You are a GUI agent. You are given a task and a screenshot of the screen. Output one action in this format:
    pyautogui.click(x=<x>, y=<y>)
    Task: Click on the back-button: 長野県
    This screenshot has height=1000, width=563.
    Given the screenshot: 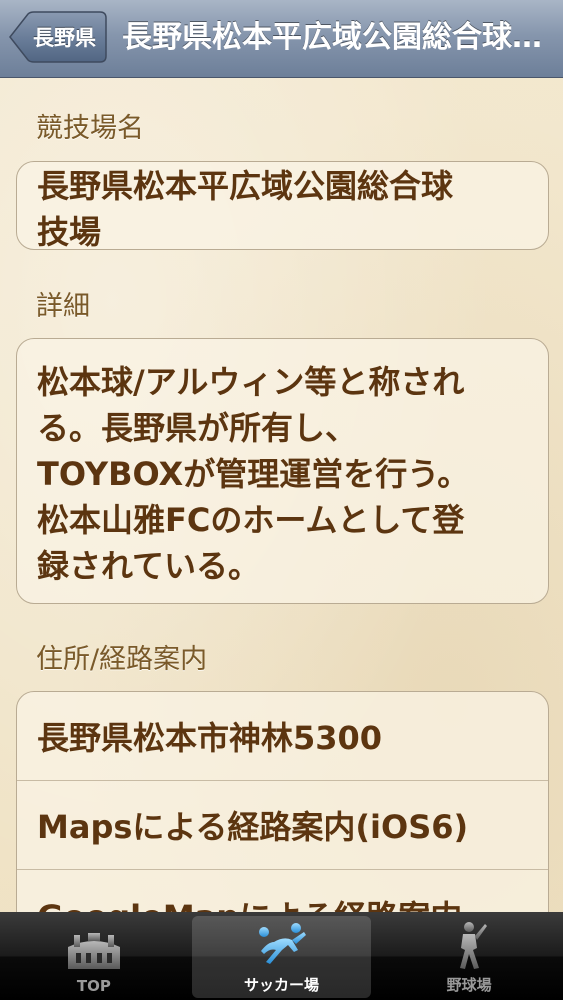 What is the action you would take?
    pyautogui.click(x=57, y=37)
    